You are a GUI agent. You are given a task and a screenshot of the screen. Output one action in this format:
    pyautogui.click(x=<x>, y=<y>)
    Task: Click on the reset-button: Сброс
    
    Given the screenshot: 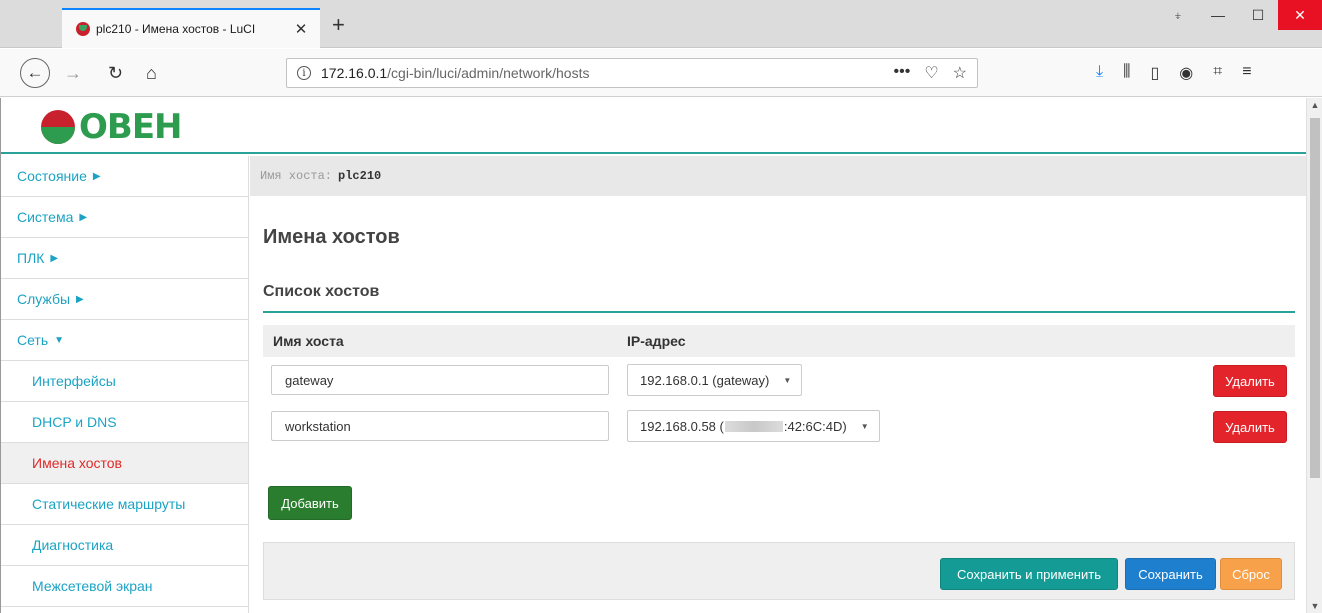 What is the action you would take?
    pyautogui.click(x=1251, y=574)
    